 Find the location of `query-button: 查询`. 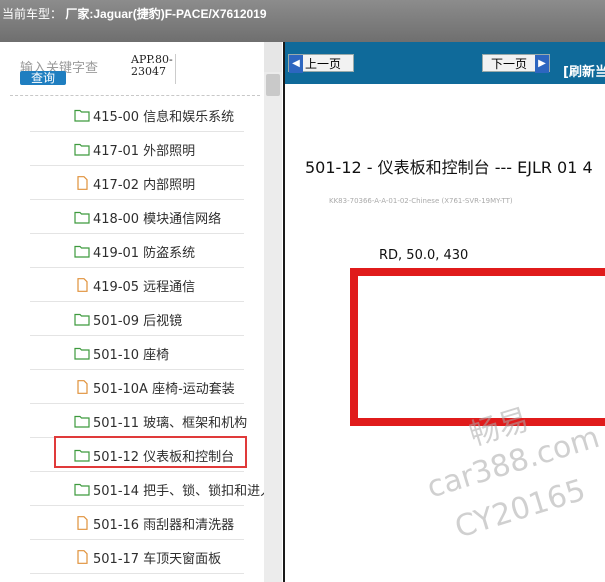

query-button: 查询 is located at coordinates (43, 78).